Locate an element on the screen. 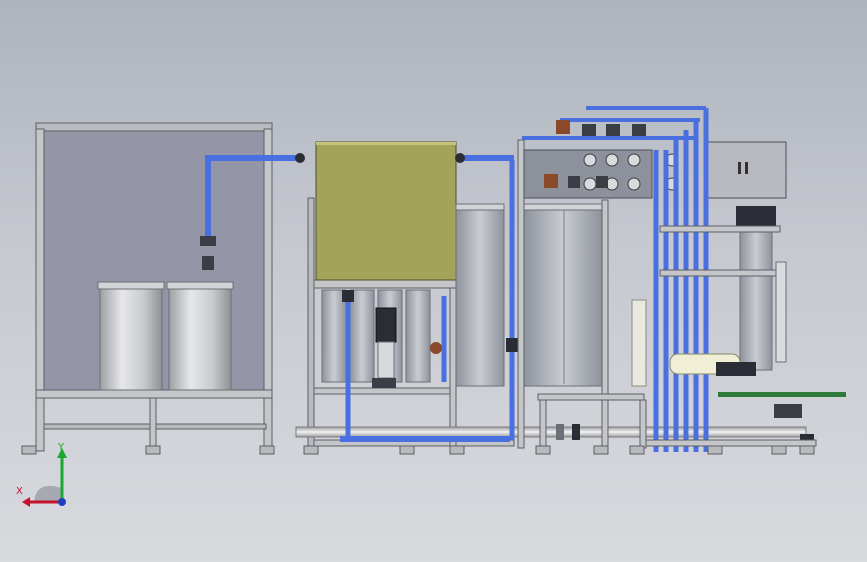  x-axis-label: X is located at coordinates (19, 491).